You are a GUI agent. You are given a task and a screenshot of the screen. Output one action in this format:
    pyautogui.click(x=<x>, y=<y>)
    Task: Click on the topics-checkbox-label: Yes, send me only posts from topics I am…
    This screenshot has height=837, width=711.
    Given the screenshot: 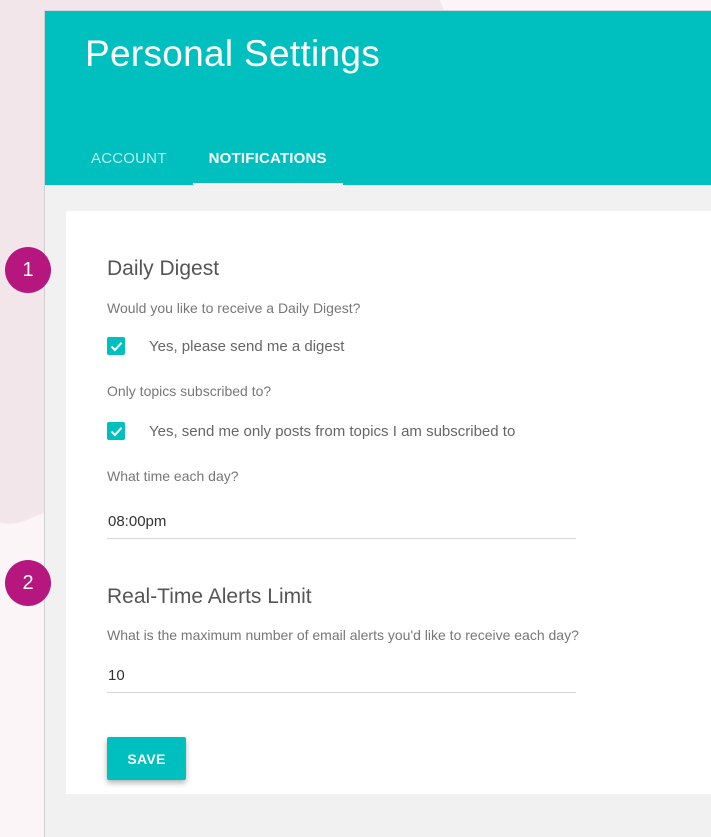 What is the action you would take?
    pyautogui.click(x=332, y=431)
    